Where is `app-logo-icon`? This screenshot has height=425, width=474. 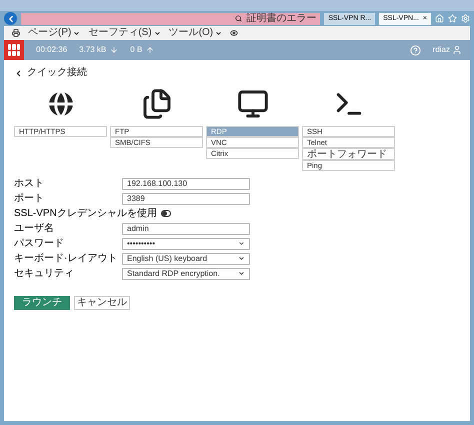
app-logo-icon is located at coordinates (14, 50).